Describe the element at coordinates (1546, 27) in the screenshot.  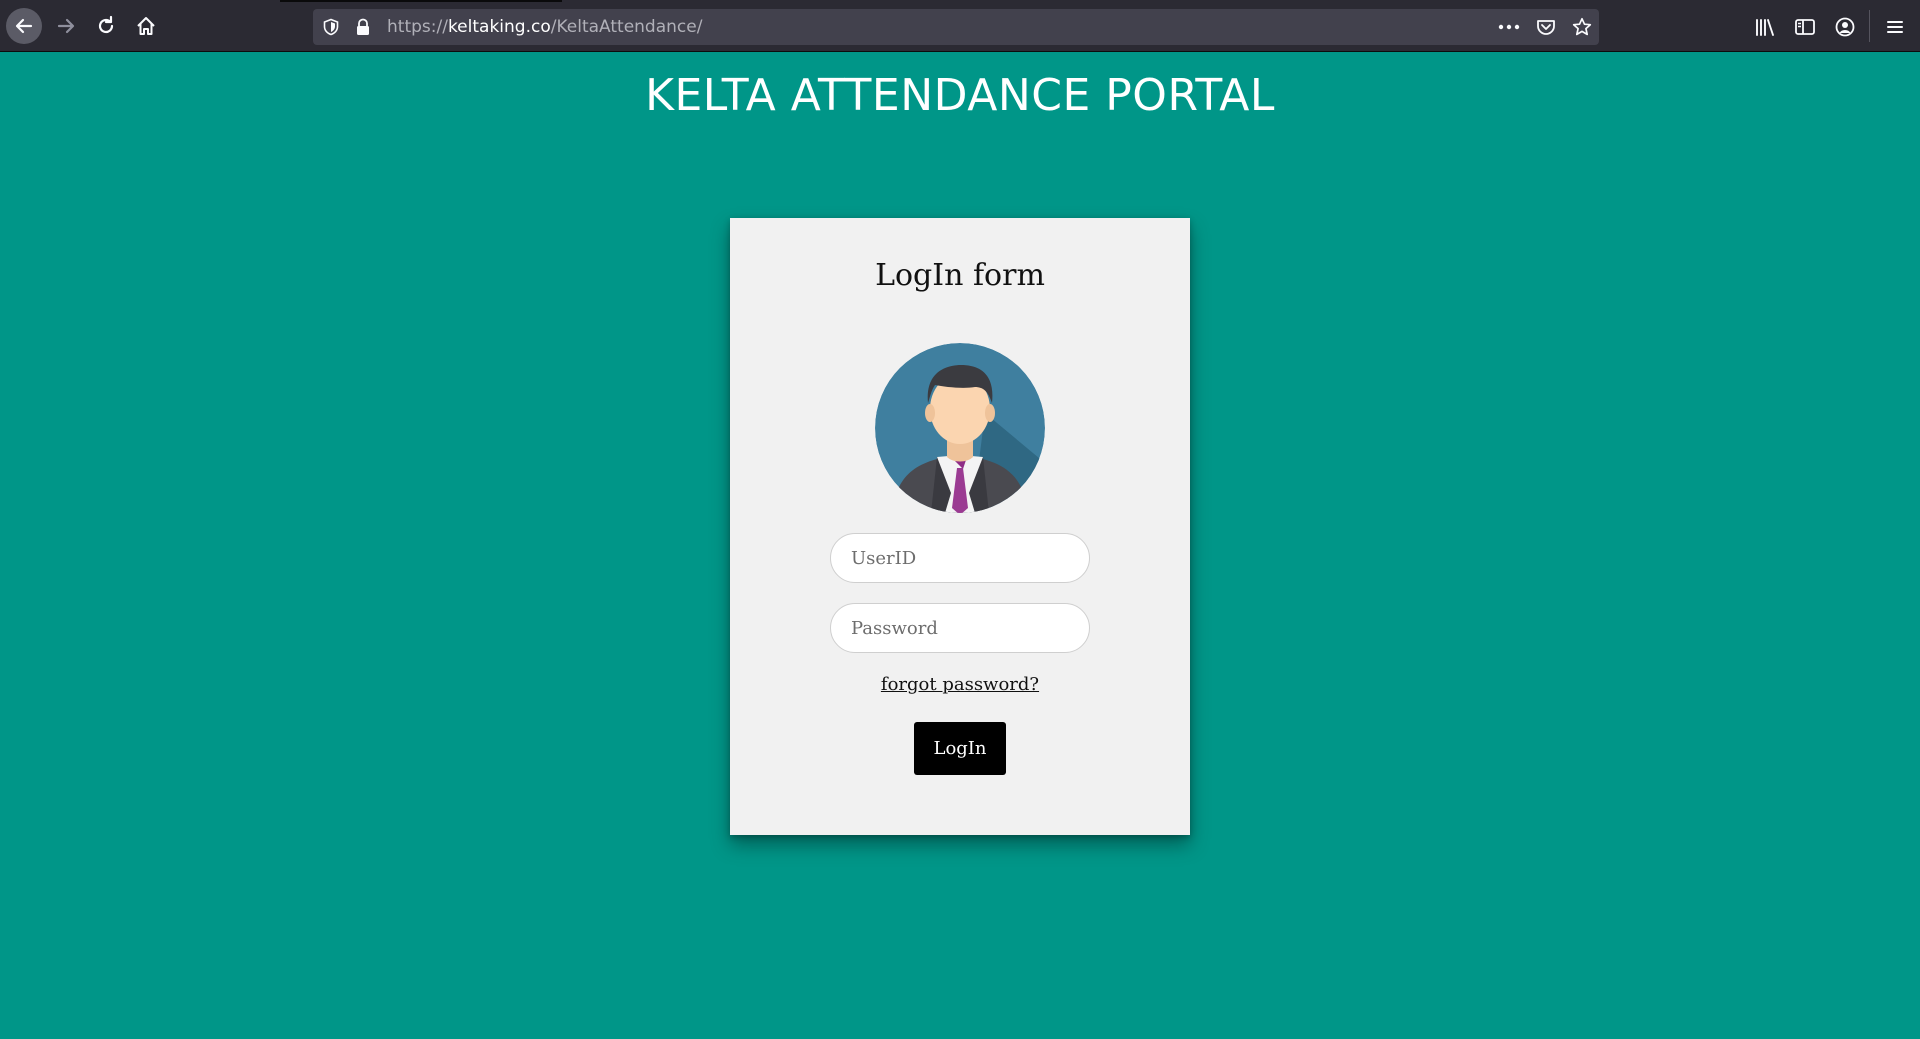
I see `pocket-icon` at that location.